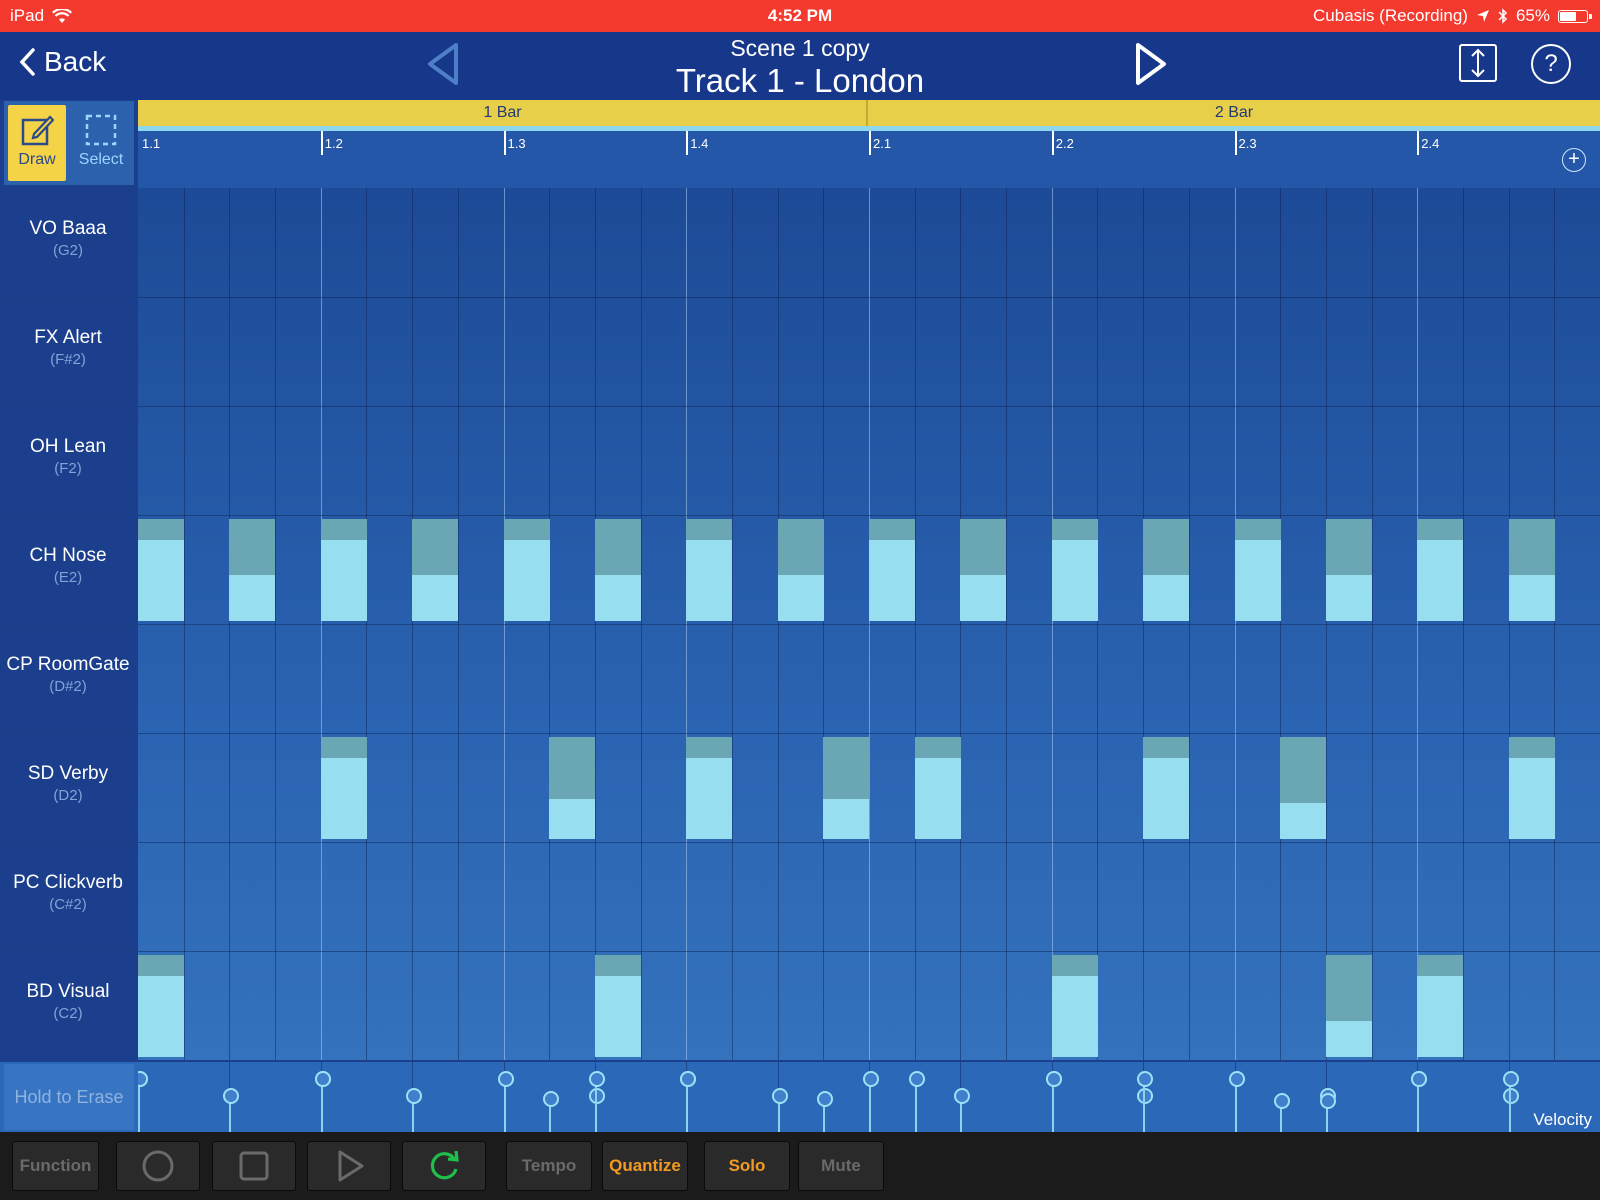 The width and height of the screenshot is (1600, 1200). I want to click on nav-bar: Back Scene 1 copy Track 1 - London ?, so click(800, 66).